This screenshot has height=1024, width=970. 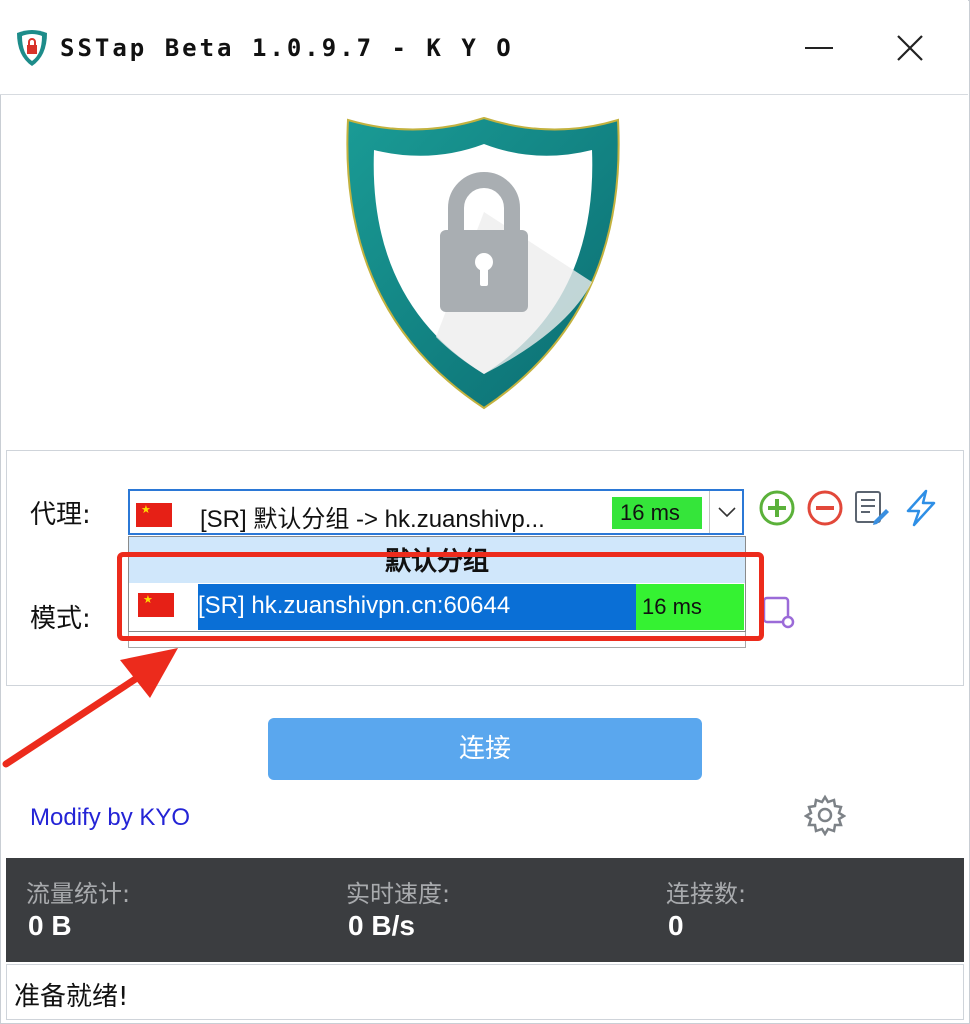 What do you see at coordinates (485, 992) in the screenshot?
I see `status-bar` at bounding box center [485, 992].